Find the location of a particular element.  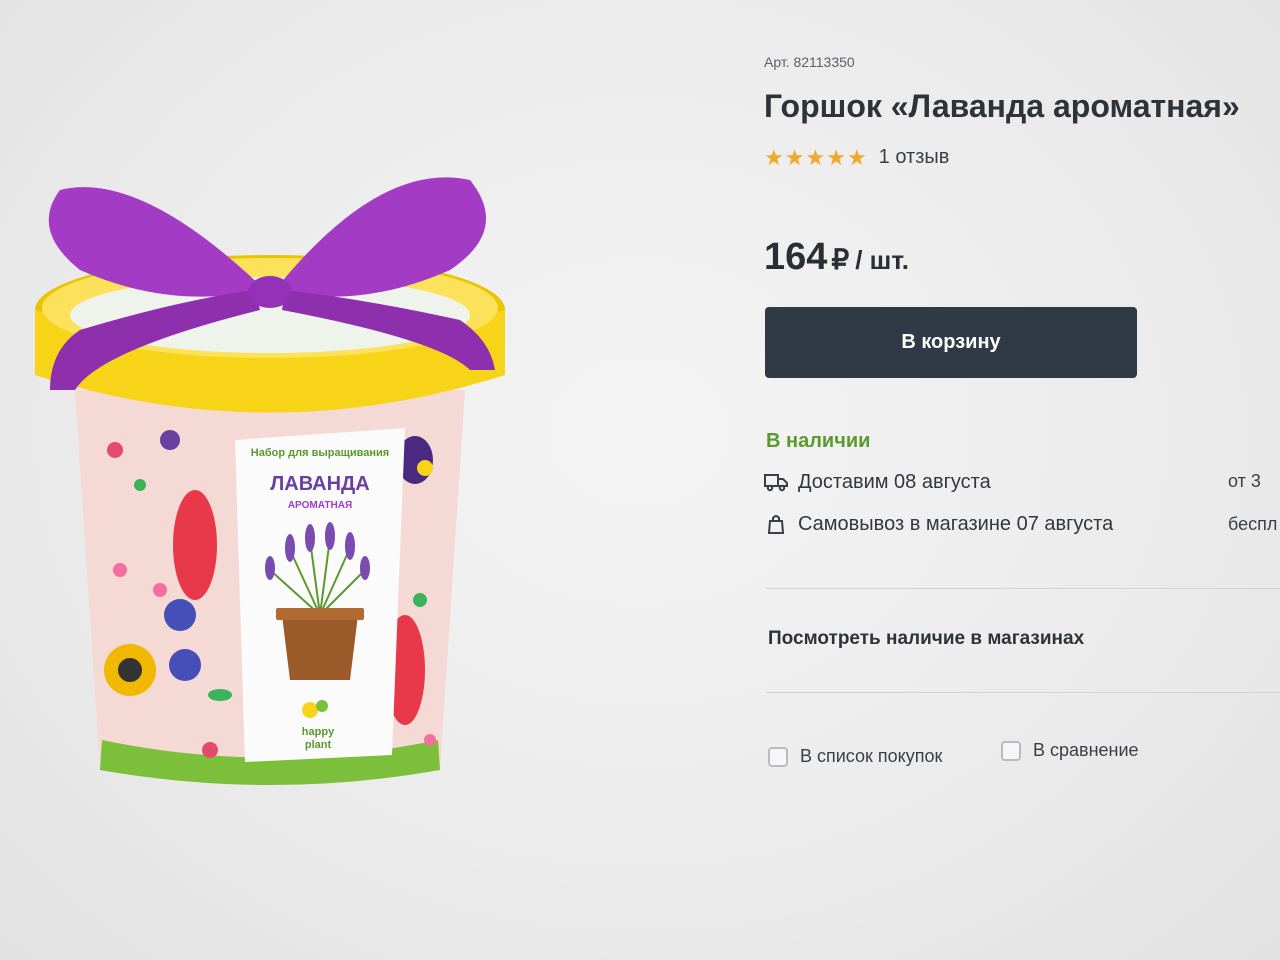

package-top-text: Набор для выращивания is located at coordinates (320, 453).